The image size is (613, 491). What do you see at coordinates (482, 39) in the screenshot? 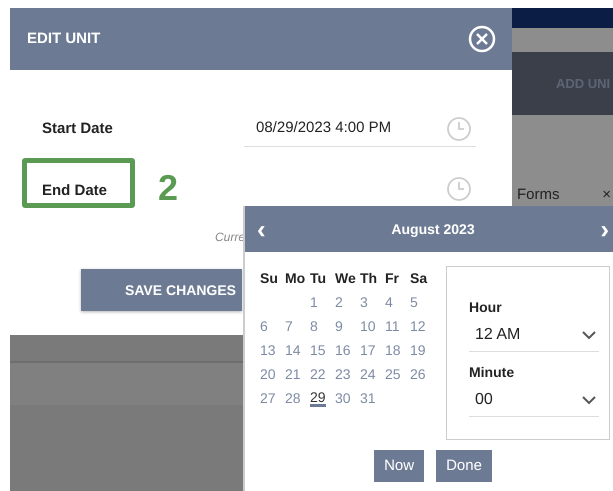
I see `close-icon` at bounding box center [482, 39].